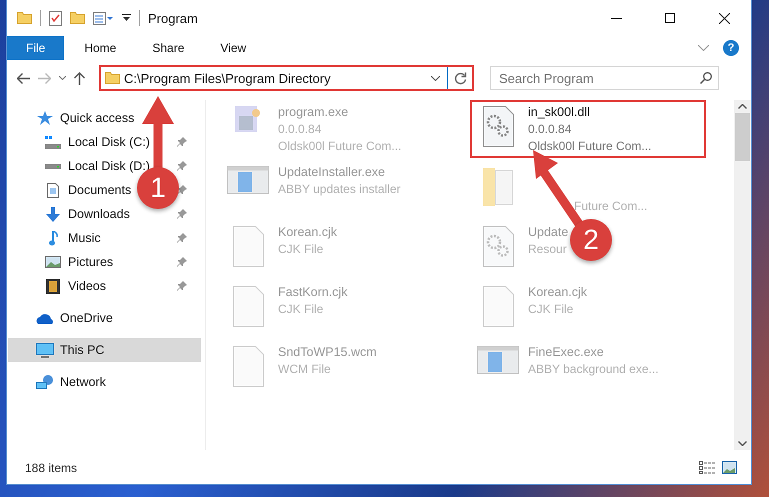  I want to click on details-view-icon, so click(707, 467).